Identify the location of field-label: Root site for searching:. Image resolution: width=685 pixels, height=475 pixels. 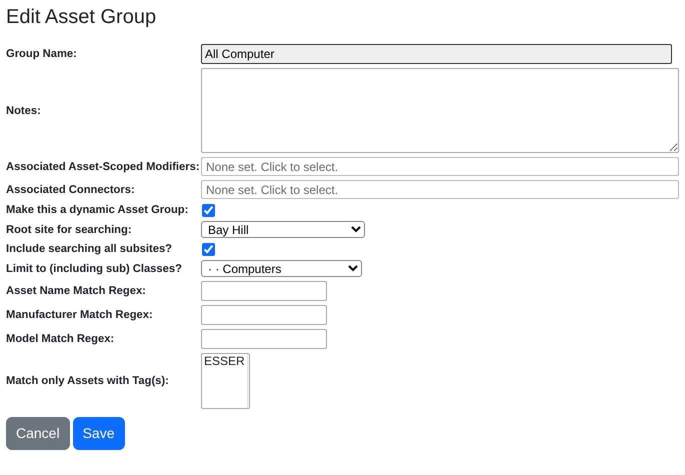
(69, 229).